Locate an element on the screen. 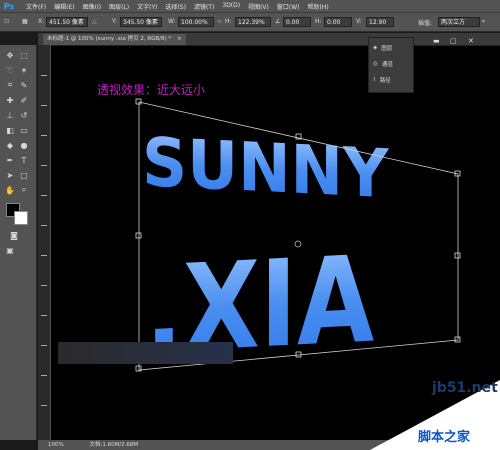 This screenshot has width=500, height=450. sunny-text: SUNNY is located at coordinates (265, 169).